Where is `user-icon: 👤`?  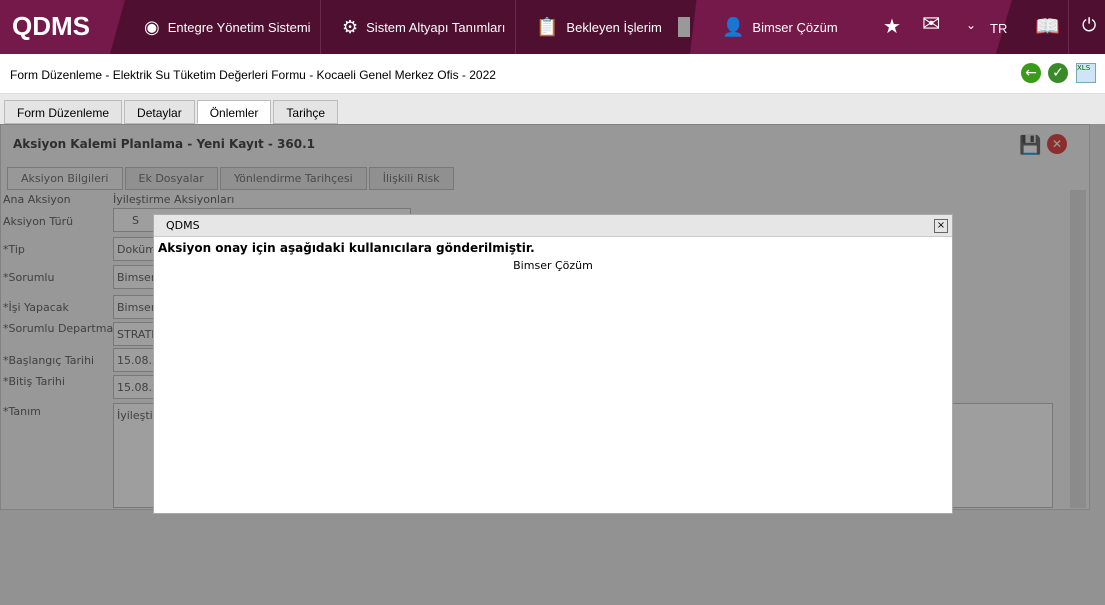 user-icon: 👤 is located at coordinates (733, 26).